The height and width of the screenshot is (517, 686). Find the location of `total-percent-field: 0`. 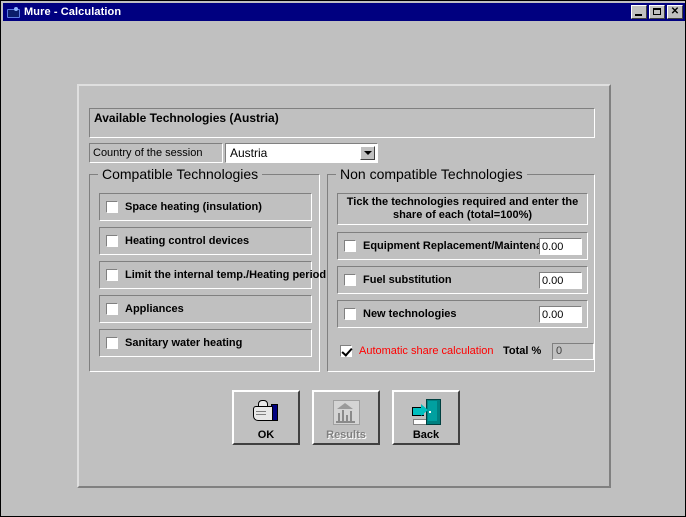

total-percent-field: 0 is located at coordinates (573, 351).